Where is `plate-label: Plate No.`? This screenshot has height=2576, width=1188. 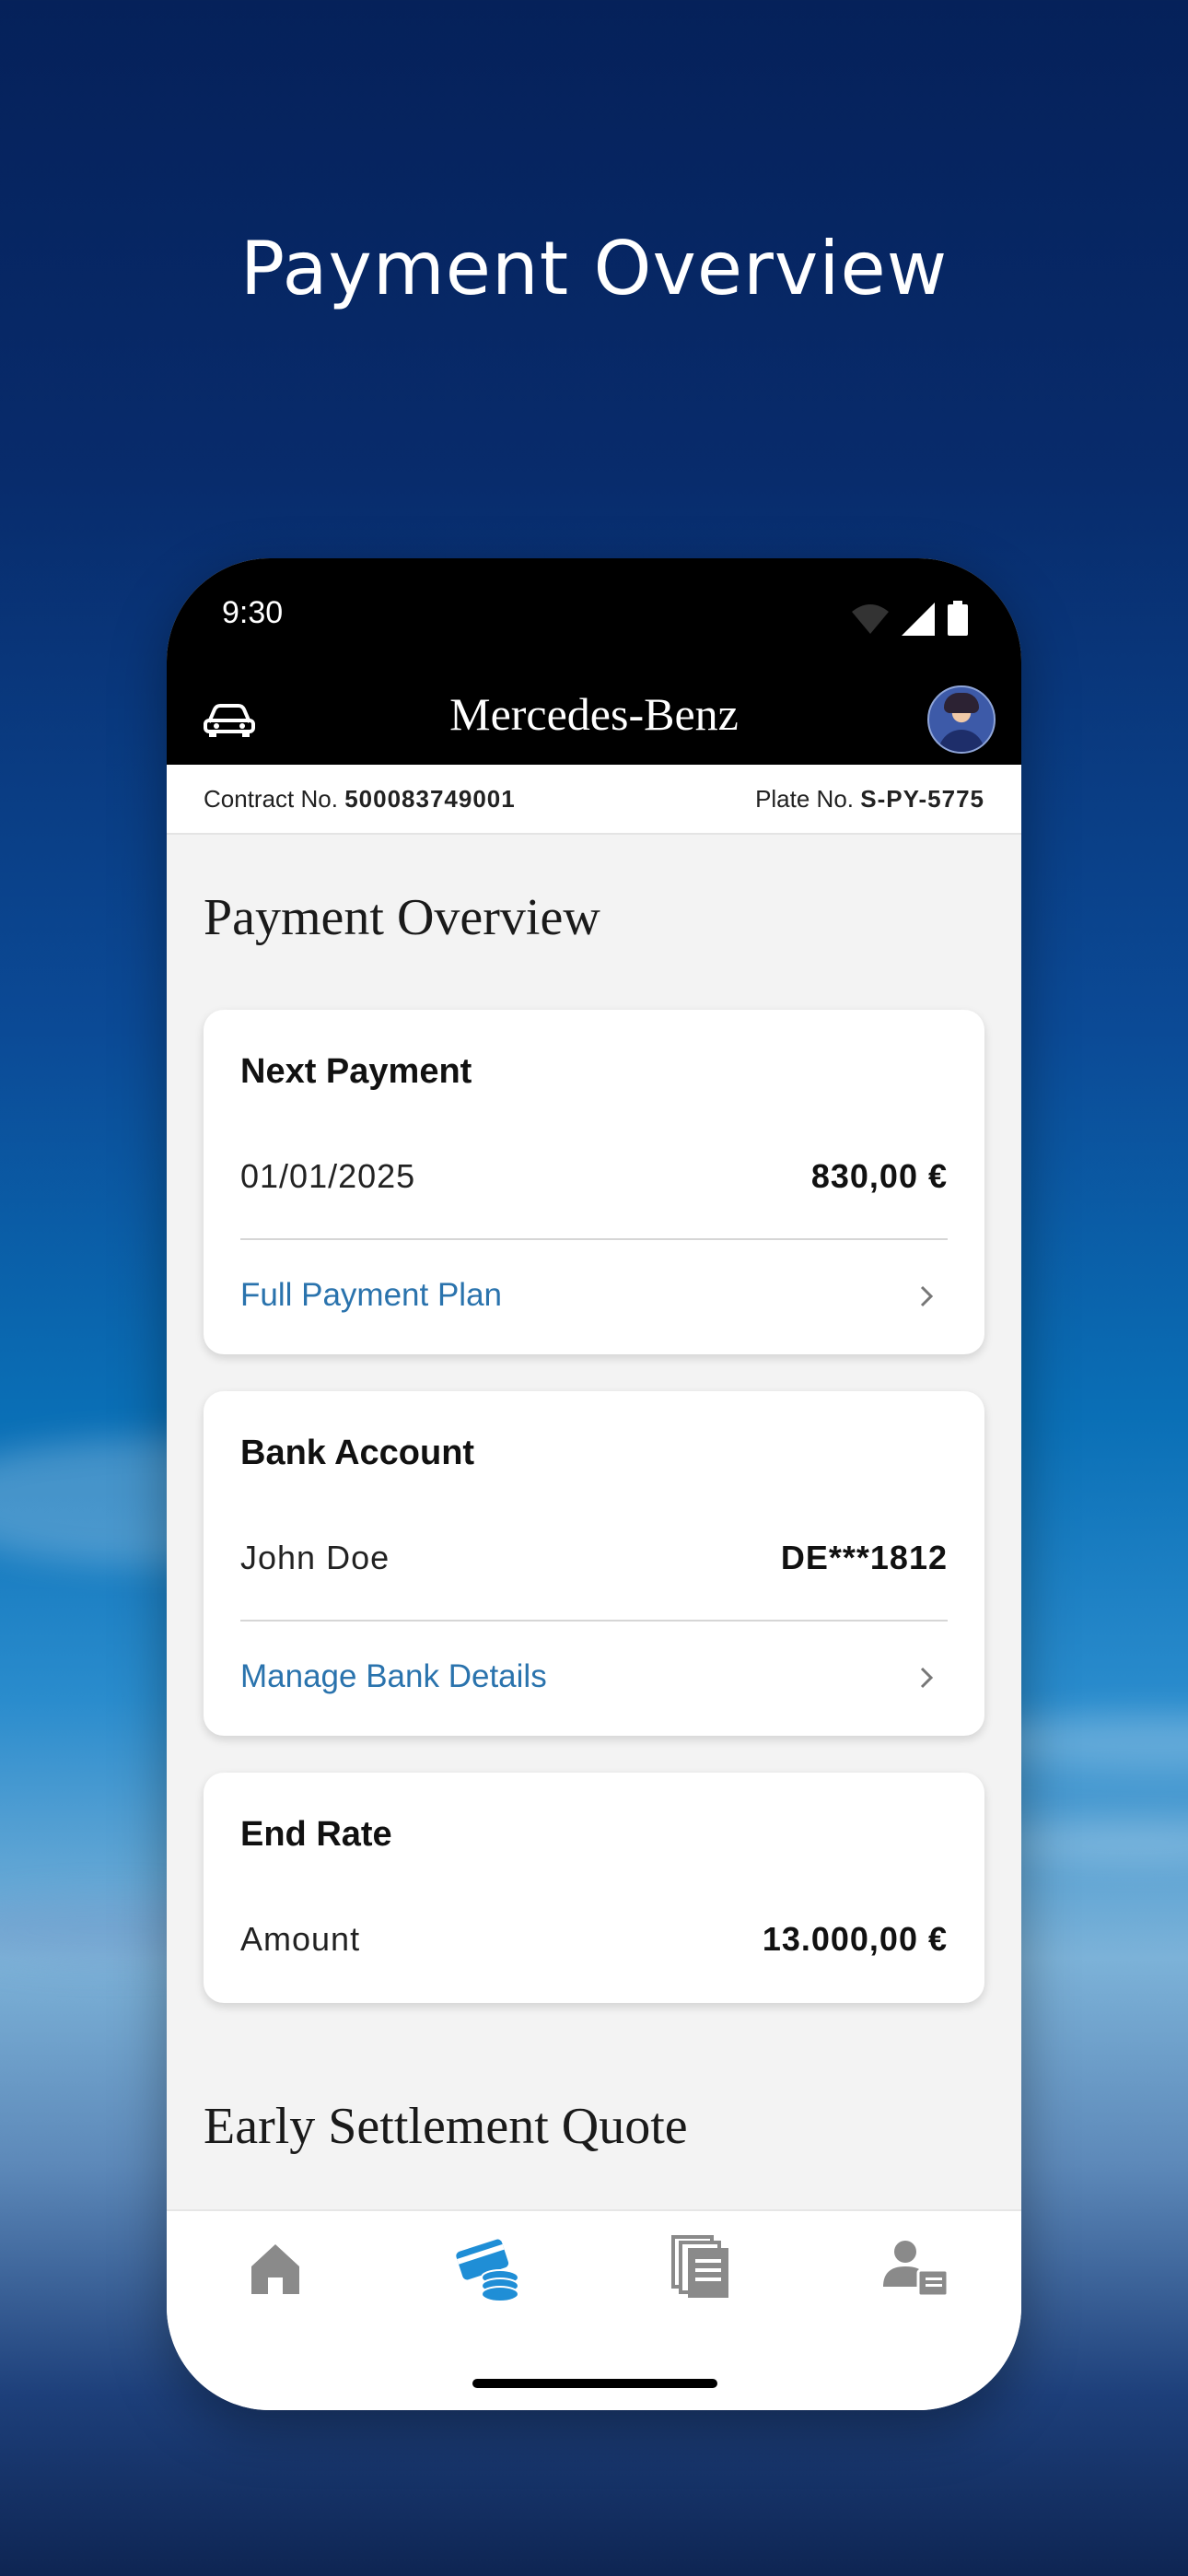 plate-label: Plate No. is located at coordinates (805, 799).